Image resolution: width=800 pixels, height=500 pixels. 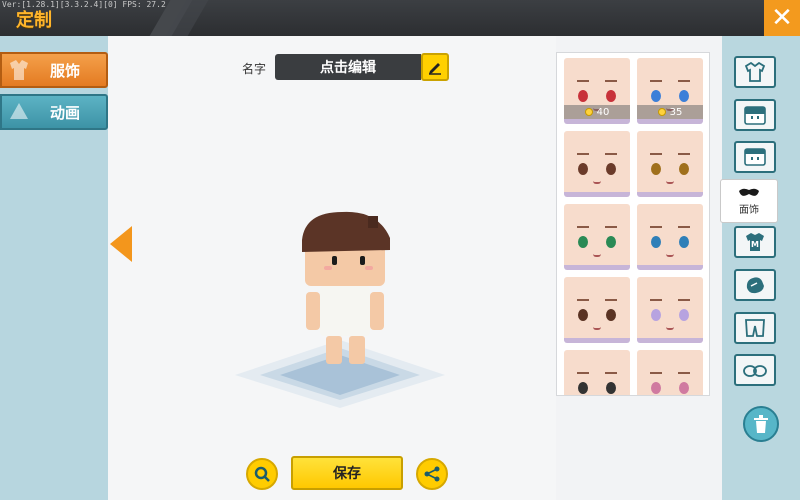 I want to click on share-button, so click(x=432, y=474).